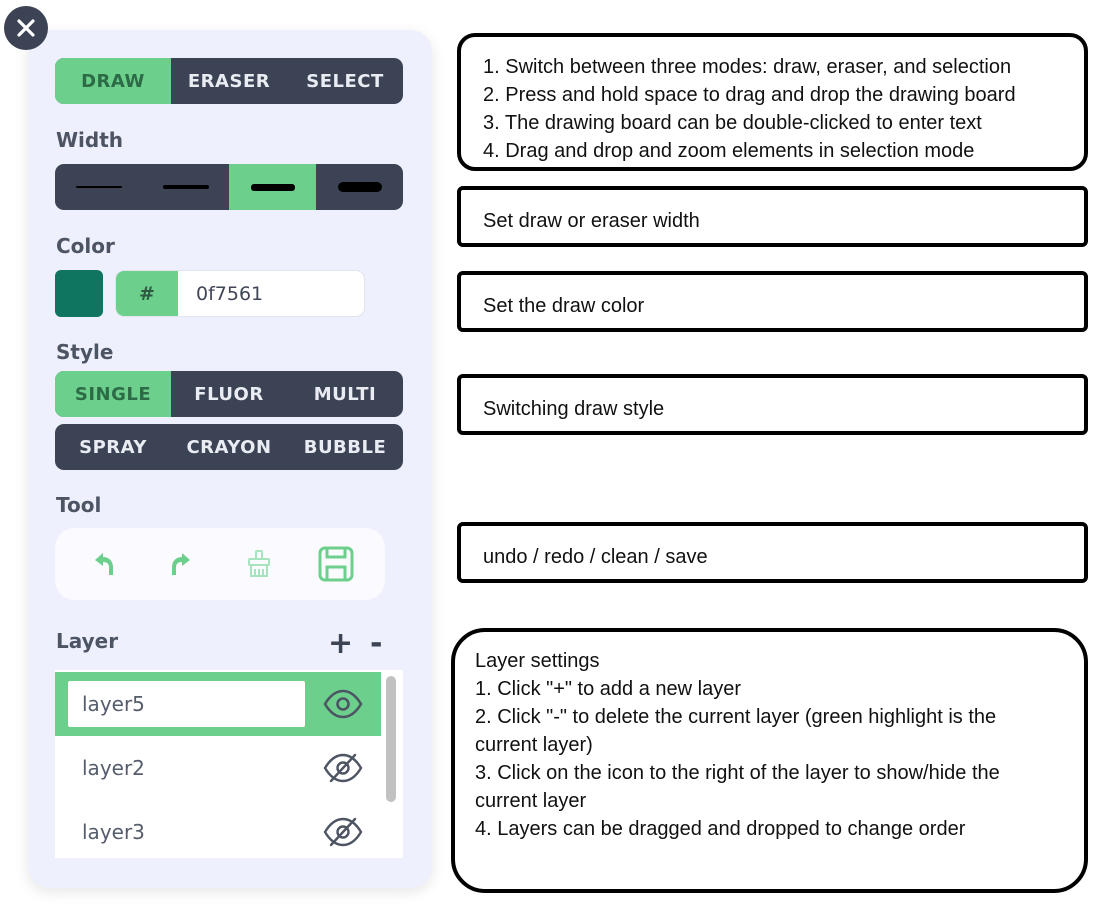 Image resolution: width=1102 pixels, height=912 pixels. I want to click on width-medium-line, so click(185, 187).